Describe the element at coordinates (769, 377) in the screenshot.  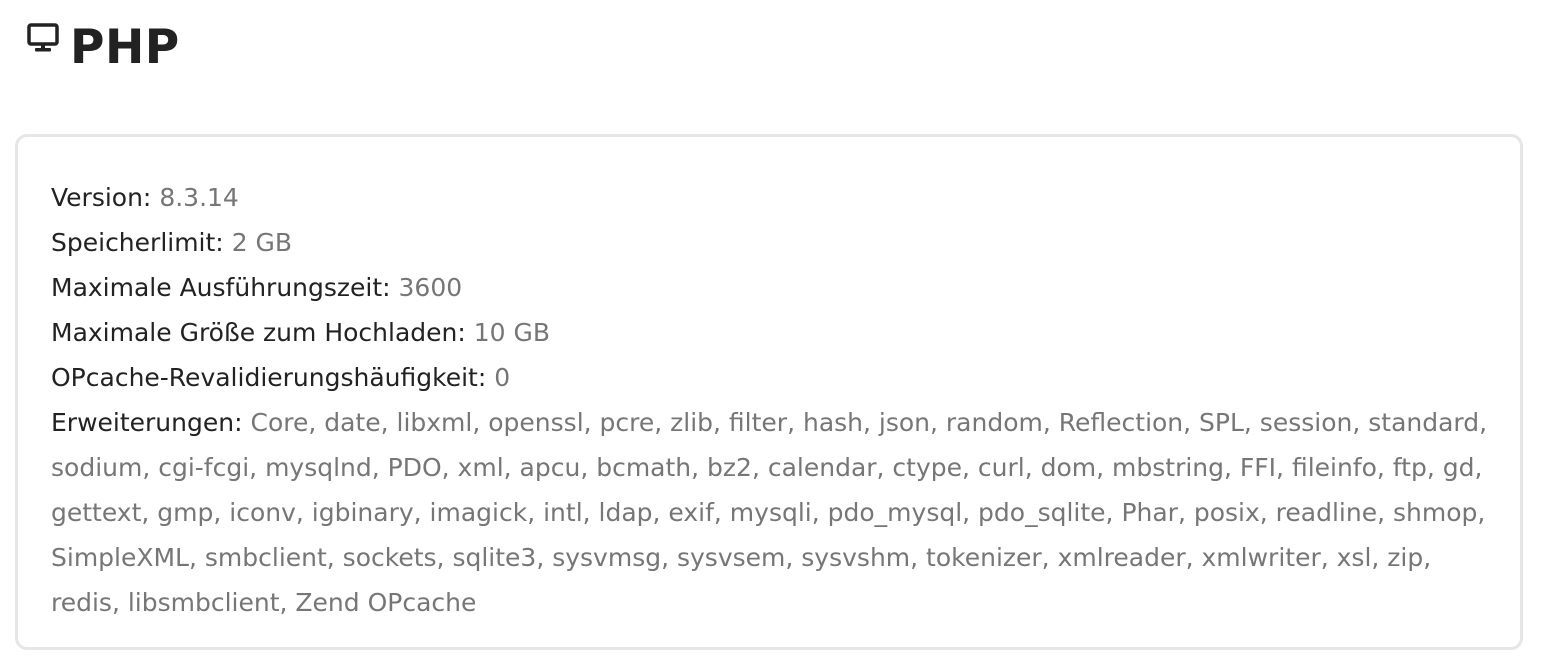
I see `opcache-revalidate-row: OPcache-Revalidierungshäufigkeit: 0` at that location.